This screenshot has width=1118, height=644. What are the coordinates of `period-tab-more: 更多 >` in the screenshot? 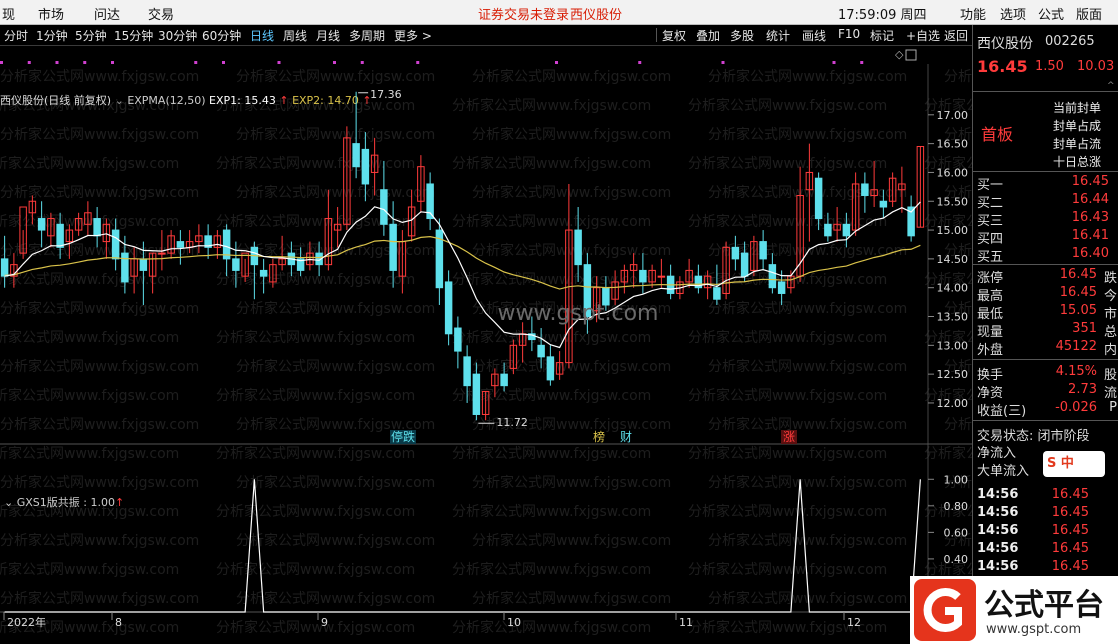 It's located at (413, 35).